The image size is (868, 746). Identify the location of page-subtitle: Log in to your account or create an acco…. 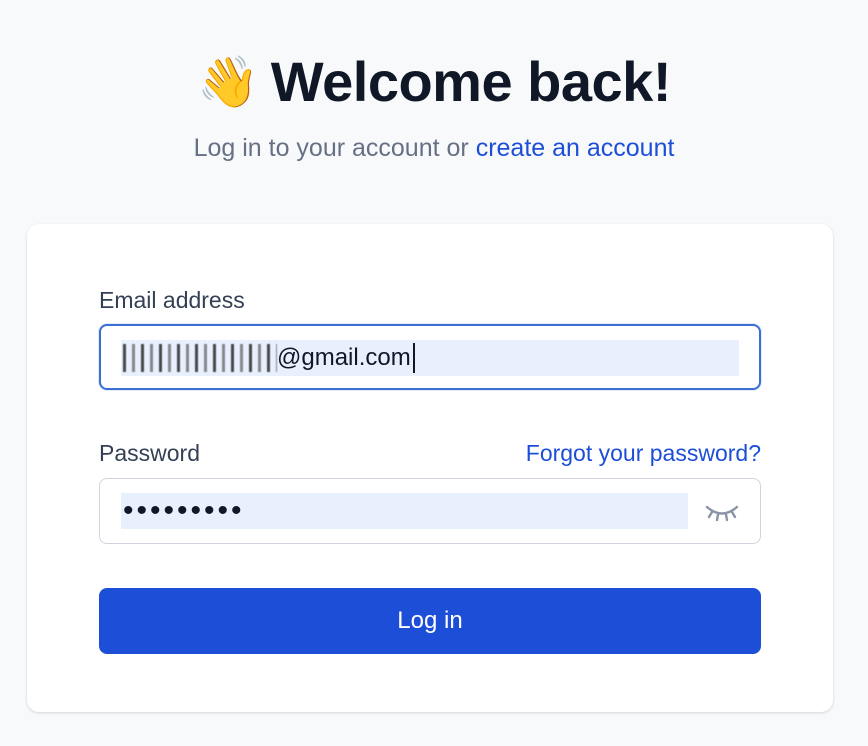
(434, 148).